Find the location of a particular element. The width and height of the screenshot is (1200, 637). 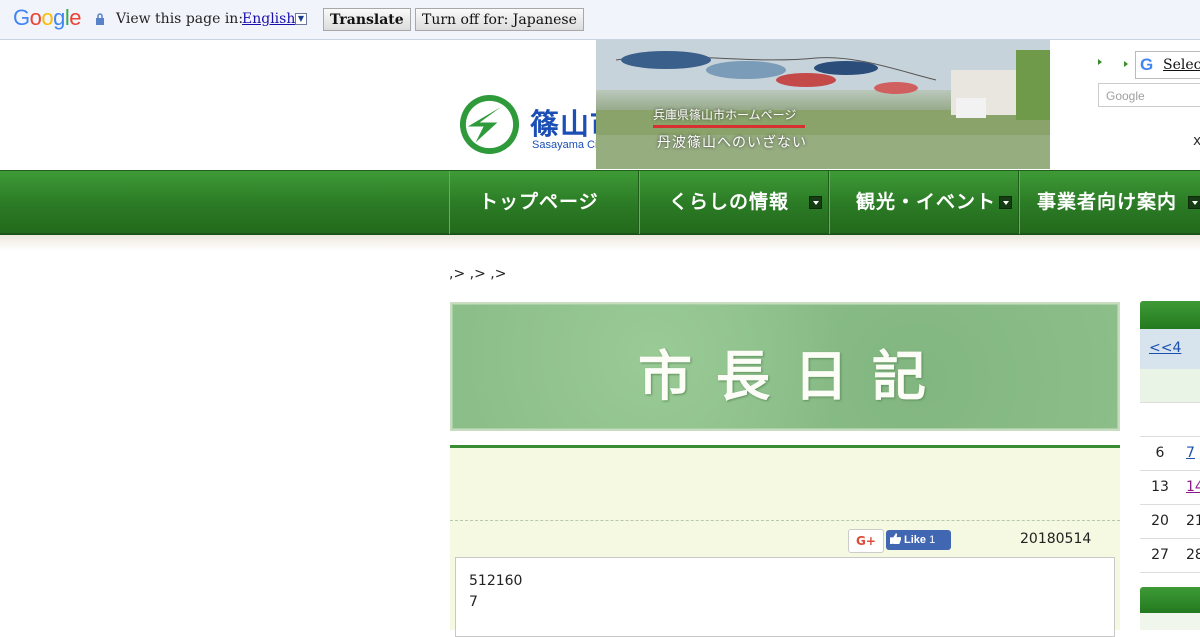

calendar-day-link: 14 is located at coordinates (1193, 487).